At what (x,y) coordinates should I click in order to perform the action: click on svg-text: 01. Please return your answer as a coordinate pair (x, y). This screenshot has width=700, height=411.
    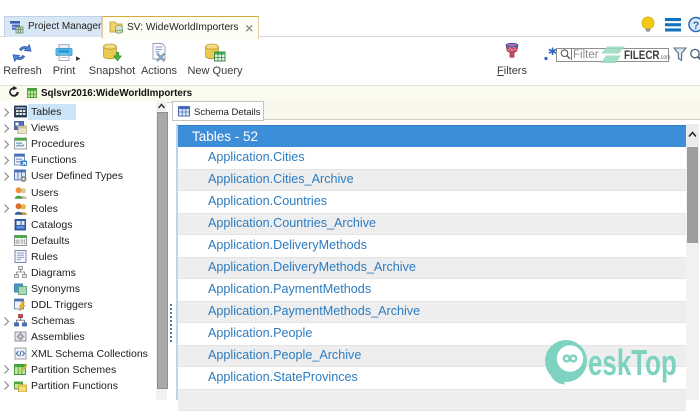
    Looking at the image, I should click on (24, 242).